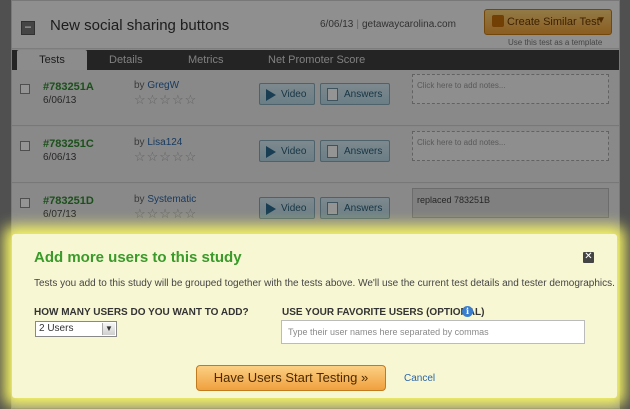 The height and width of the screenshot is (409, 630). Describe the element at coordinates (467, 311) in the screenshot. I see `info-icon: i` at that location.